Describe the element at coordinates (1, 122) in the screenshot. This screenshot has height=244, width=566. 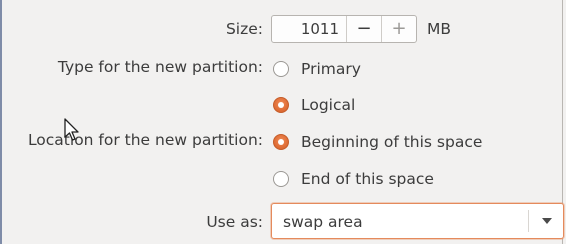
I see `window-left-border` at that location.